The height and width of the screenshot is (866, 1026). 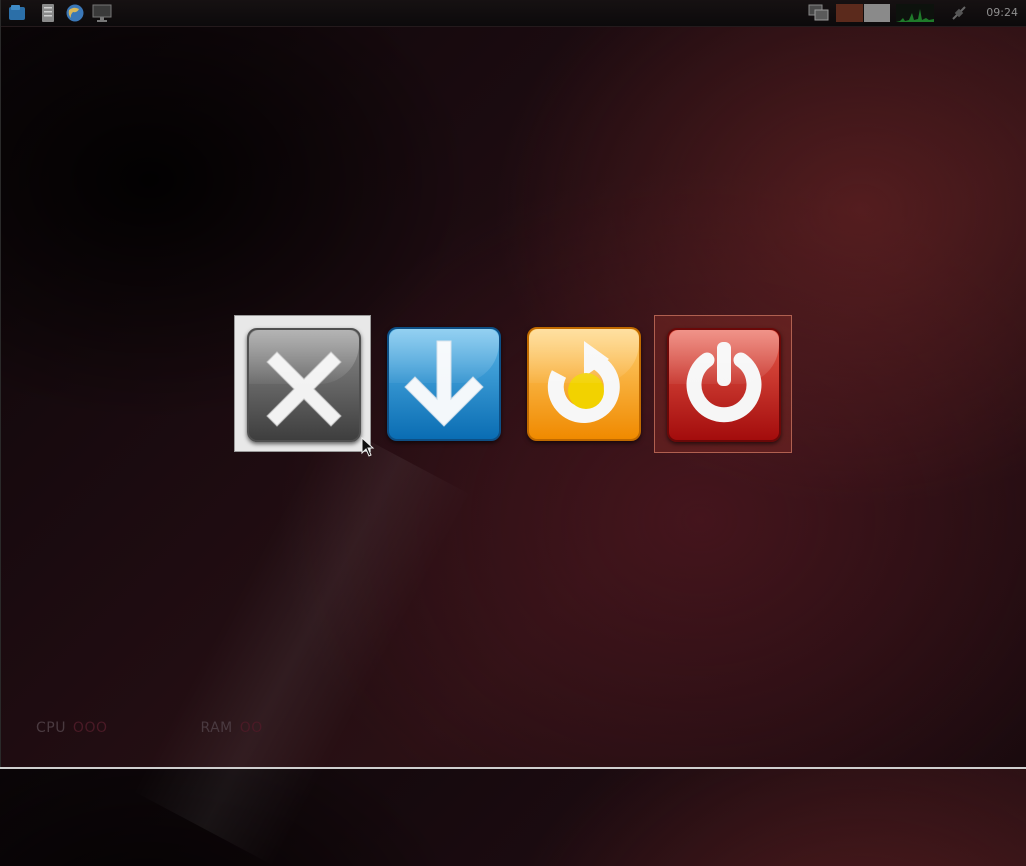 What do you see at coordinates (163, 728) in the screenshot?
I see `system-monitor: CPU OOO RAM OO` at bounding box center [163, 728].